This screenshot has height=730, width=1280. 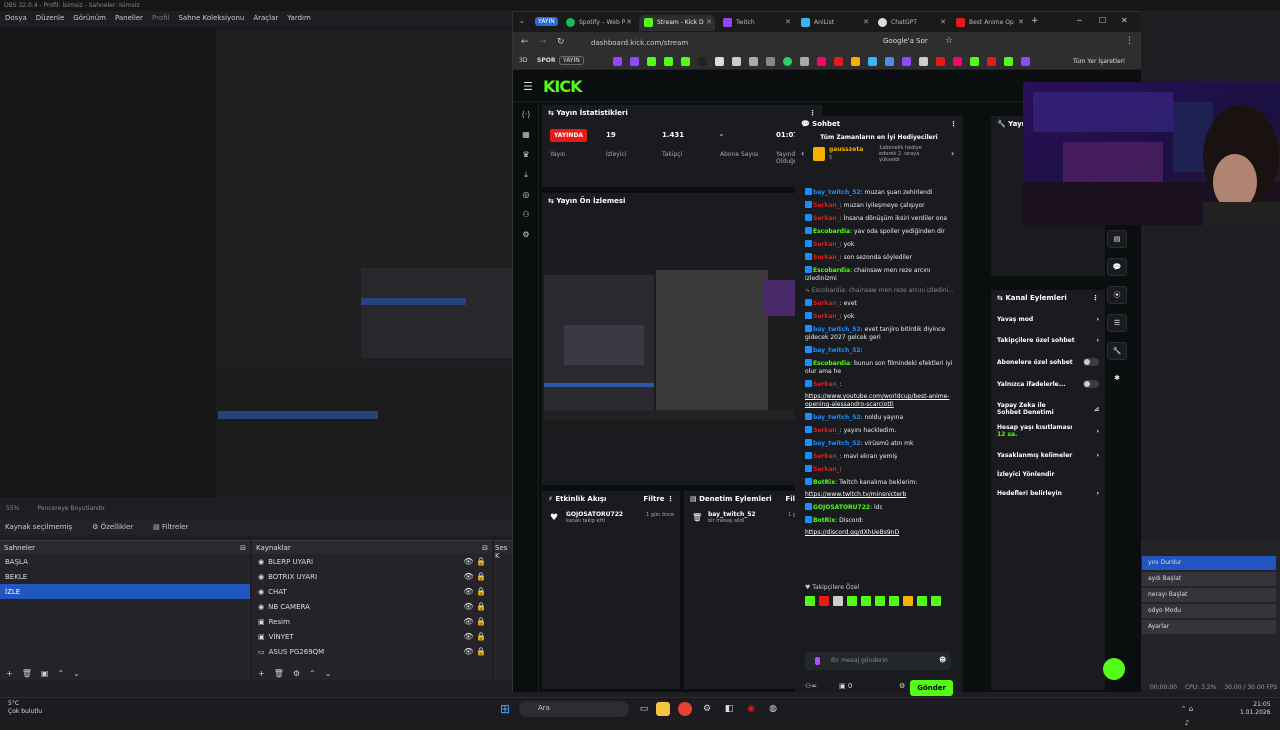 I want to click on app-icon: ◍, so click(x=773, y=709).